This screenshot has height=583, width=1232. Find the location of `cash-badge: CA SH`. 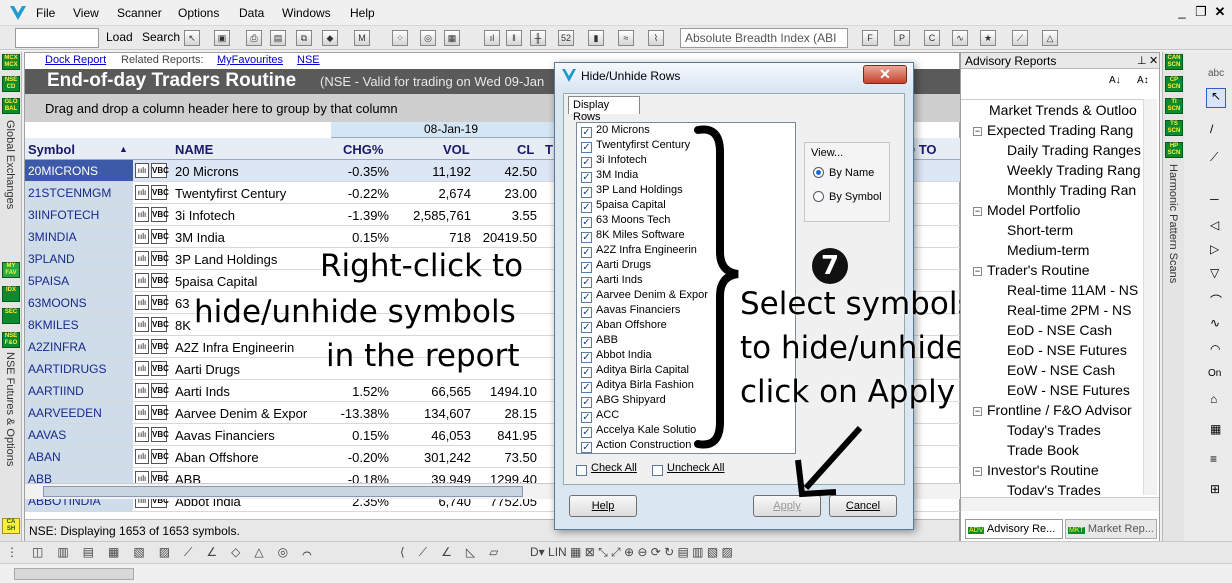

cash-badge: CA SH is located at coordinates (11, 526).